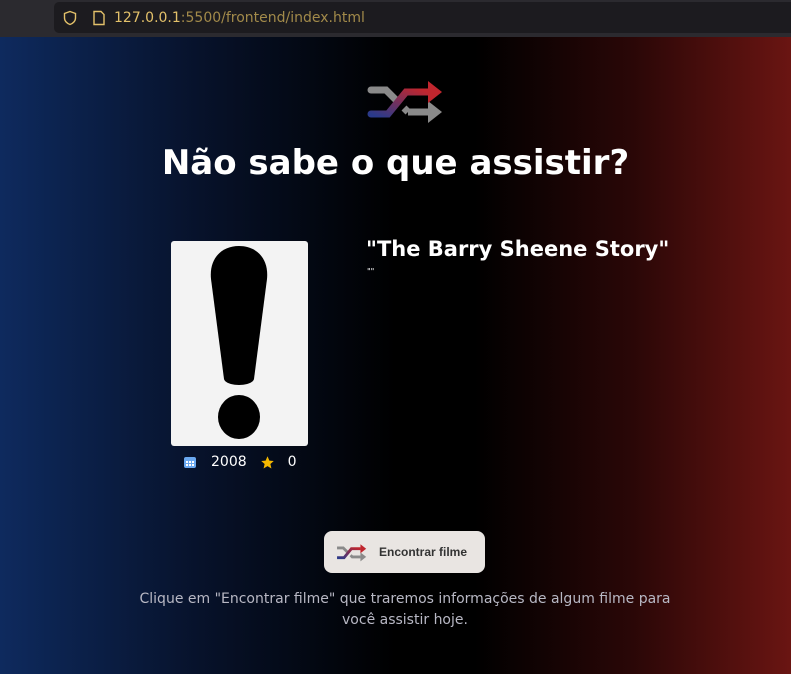 The image size is (791, 674). Describe the element at coordinates (190, 462) in the screenshot. I see `calendar-icon` at that location.